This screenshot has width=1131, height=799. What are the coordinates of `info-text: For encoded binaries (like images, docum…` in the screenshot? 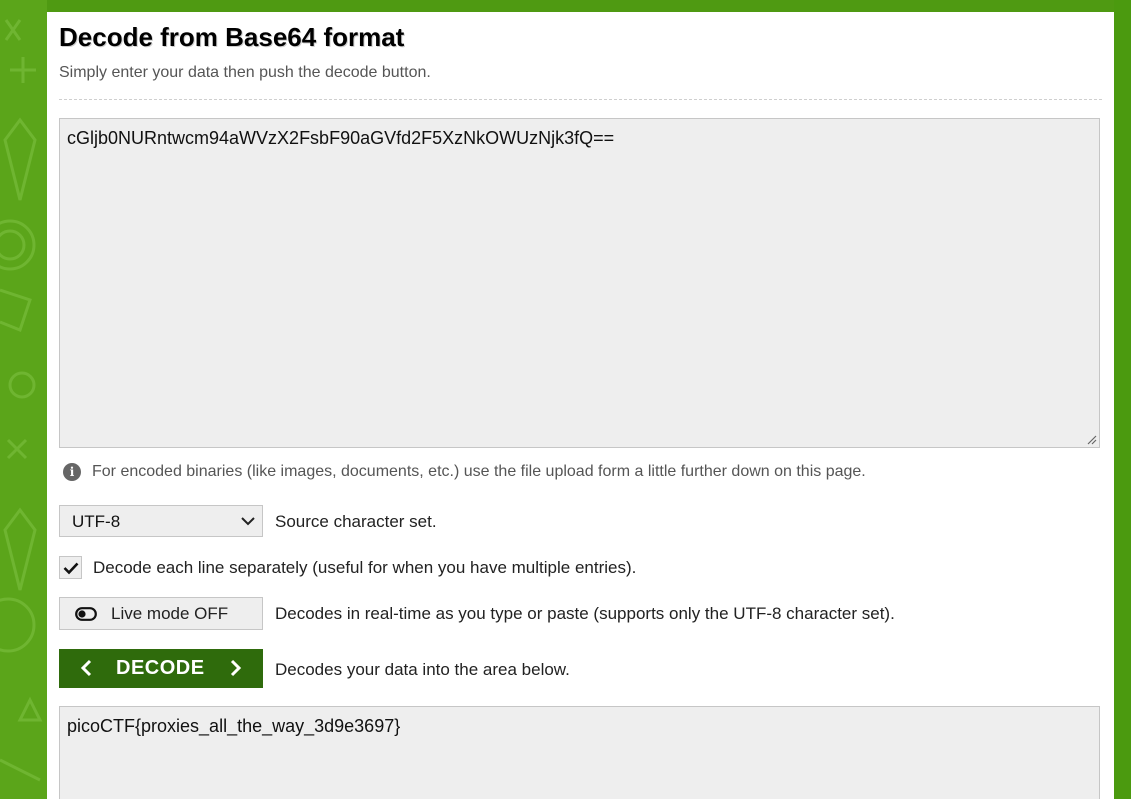 It's located at (479, 471).